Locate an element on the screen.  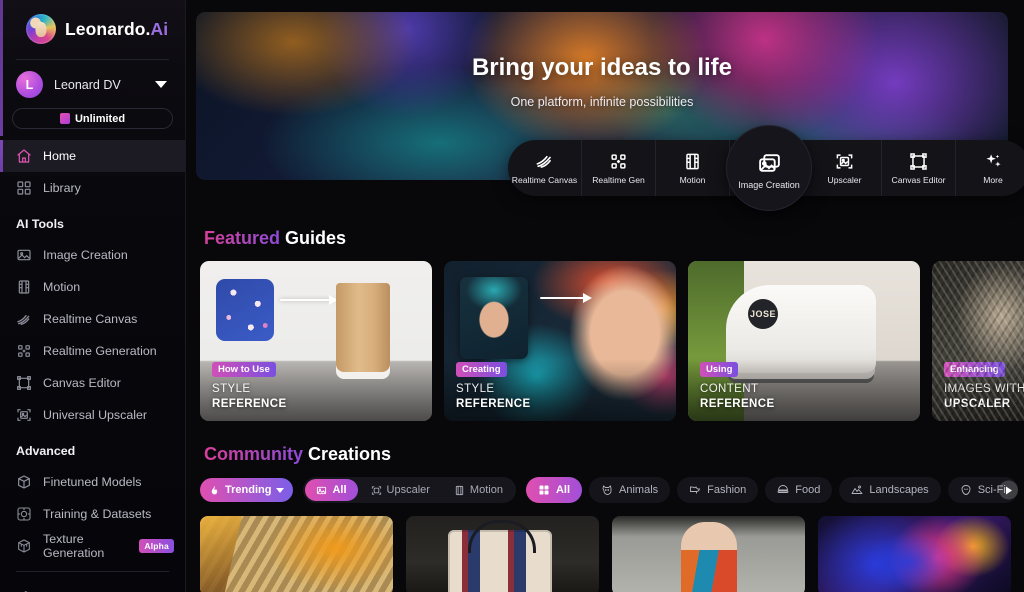
tool-label: Realtime Canvas is located at coordinates (544, 179).